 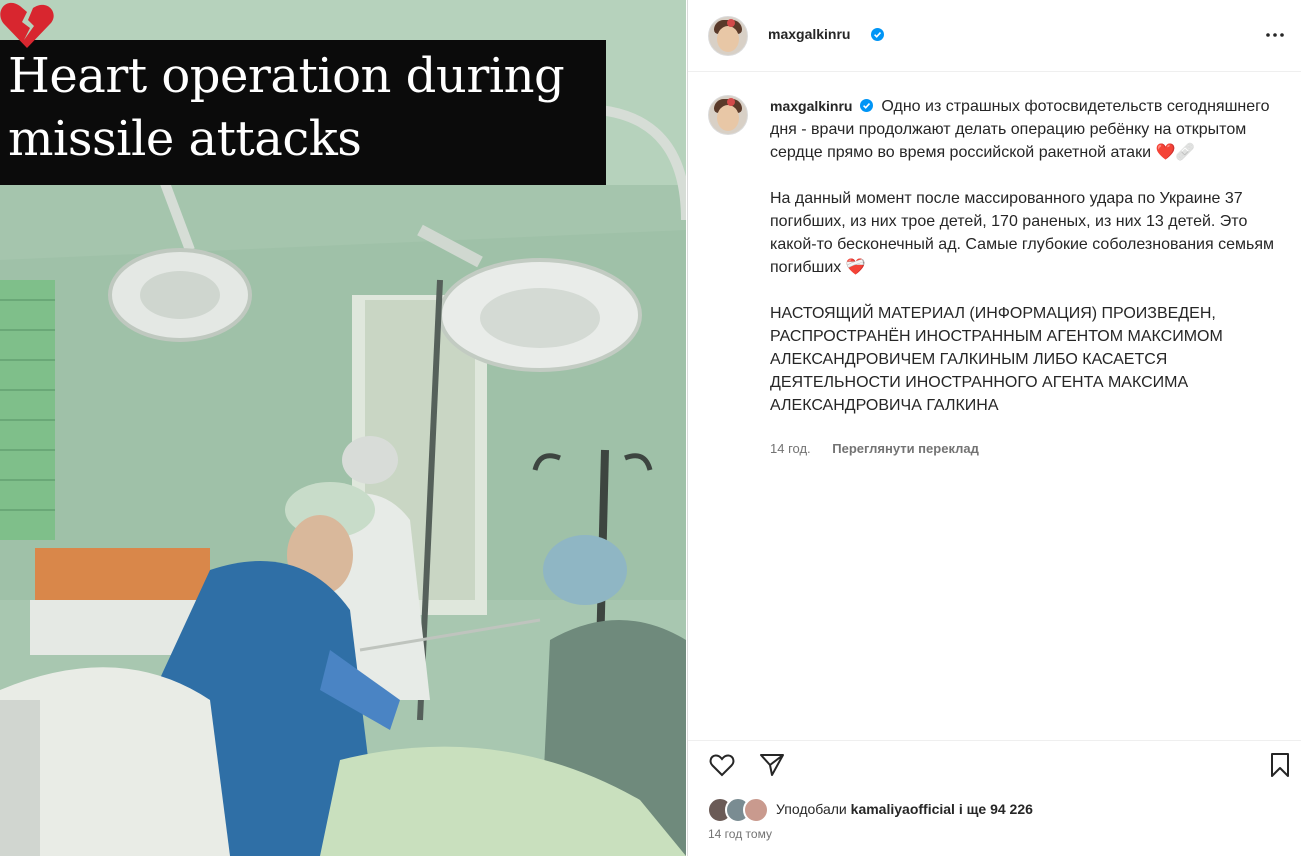 I want to click on liker-username: kamaliyaofficial, so click(x=903, y=809).